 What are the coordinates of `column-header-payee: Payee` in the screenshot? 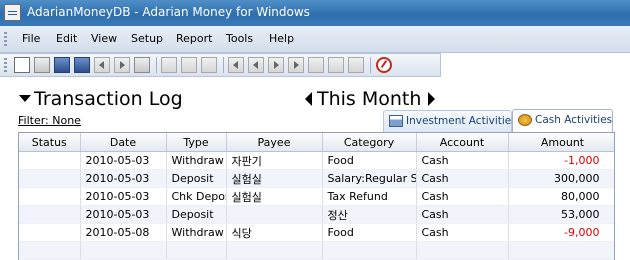 It's located at (274, 142).